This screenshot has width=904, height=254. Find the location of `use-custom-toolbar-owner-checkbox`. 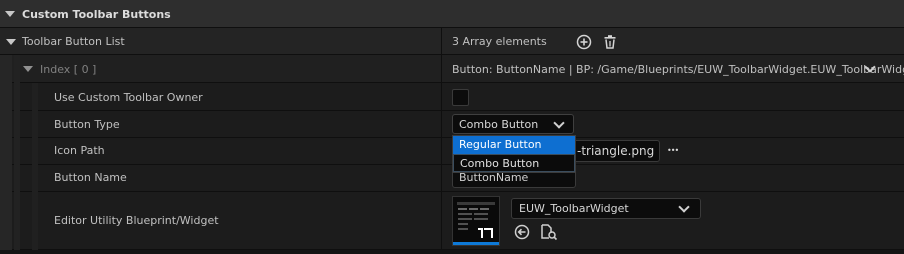

use-custom-toolbar-owner-checkbox is located at coordinates (460, 97).